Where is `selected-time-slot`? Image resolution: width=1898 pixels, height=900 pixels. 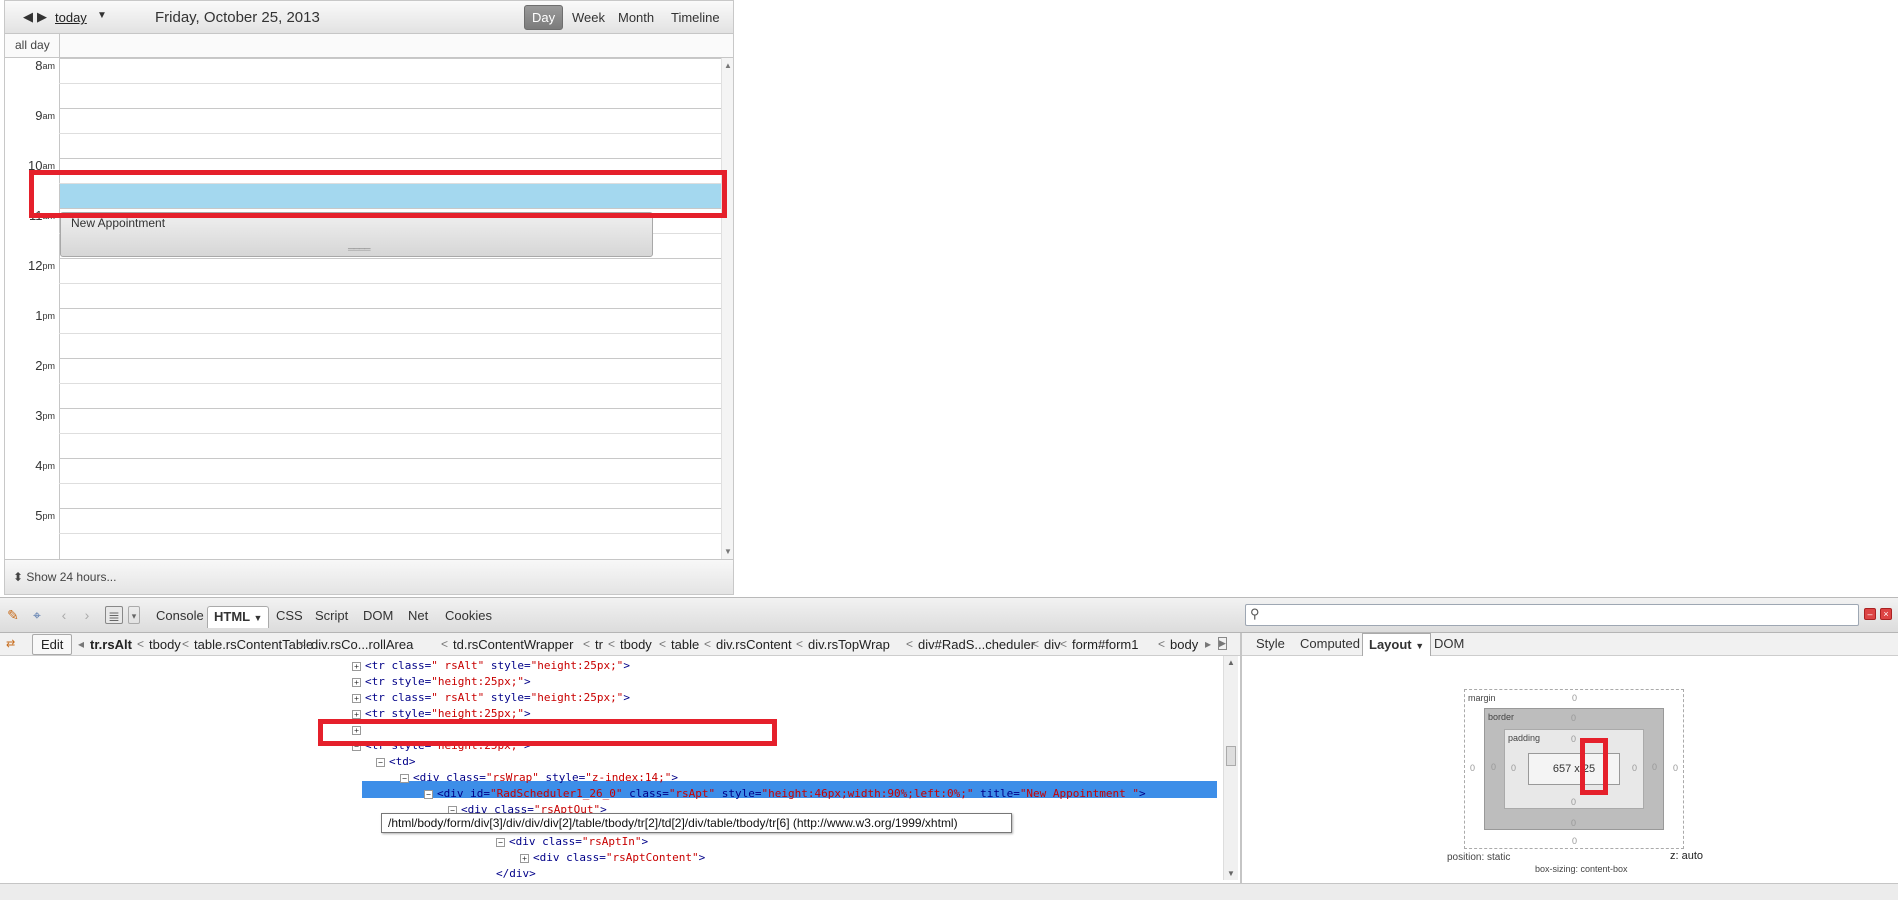 selected-time-slot is located at coordinates (390, 196).